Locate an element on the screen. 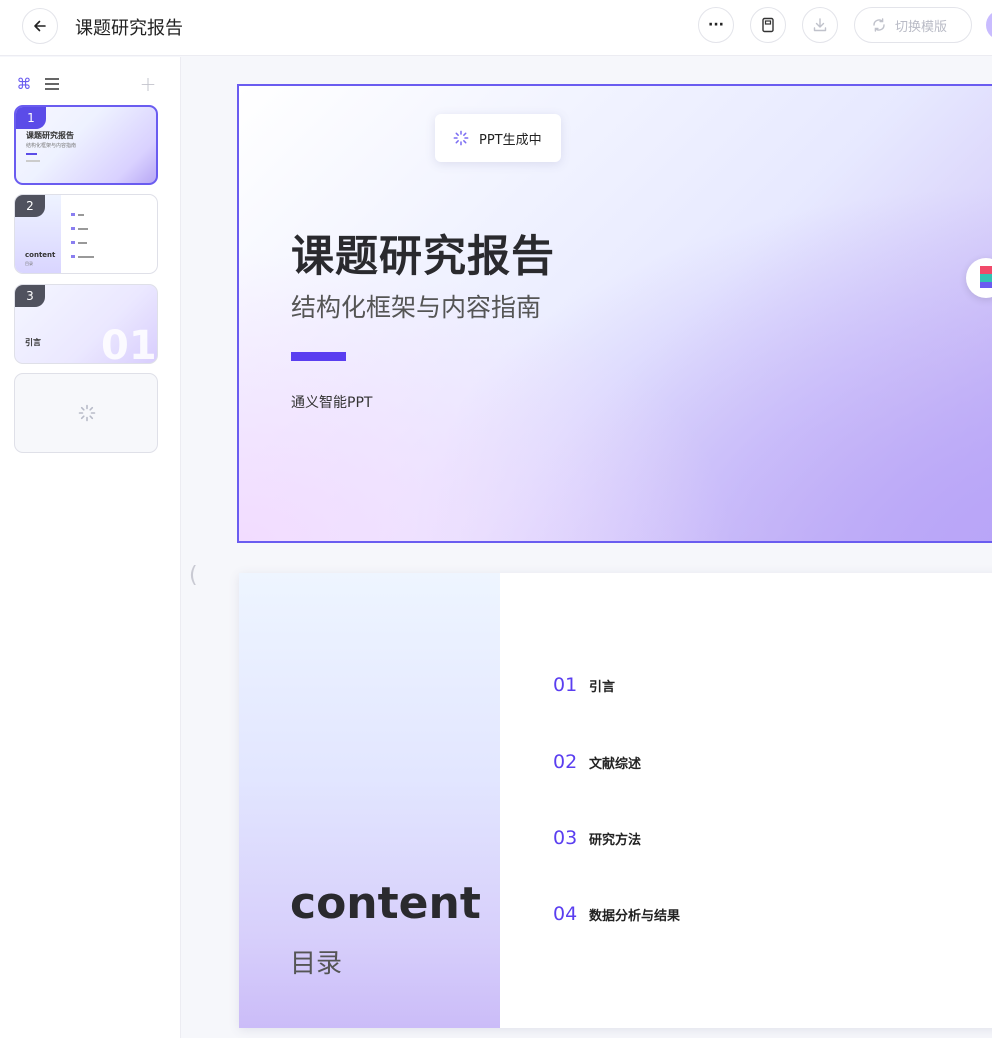  toc-item: 02 文献综述 is located at coordinates (597, 762).